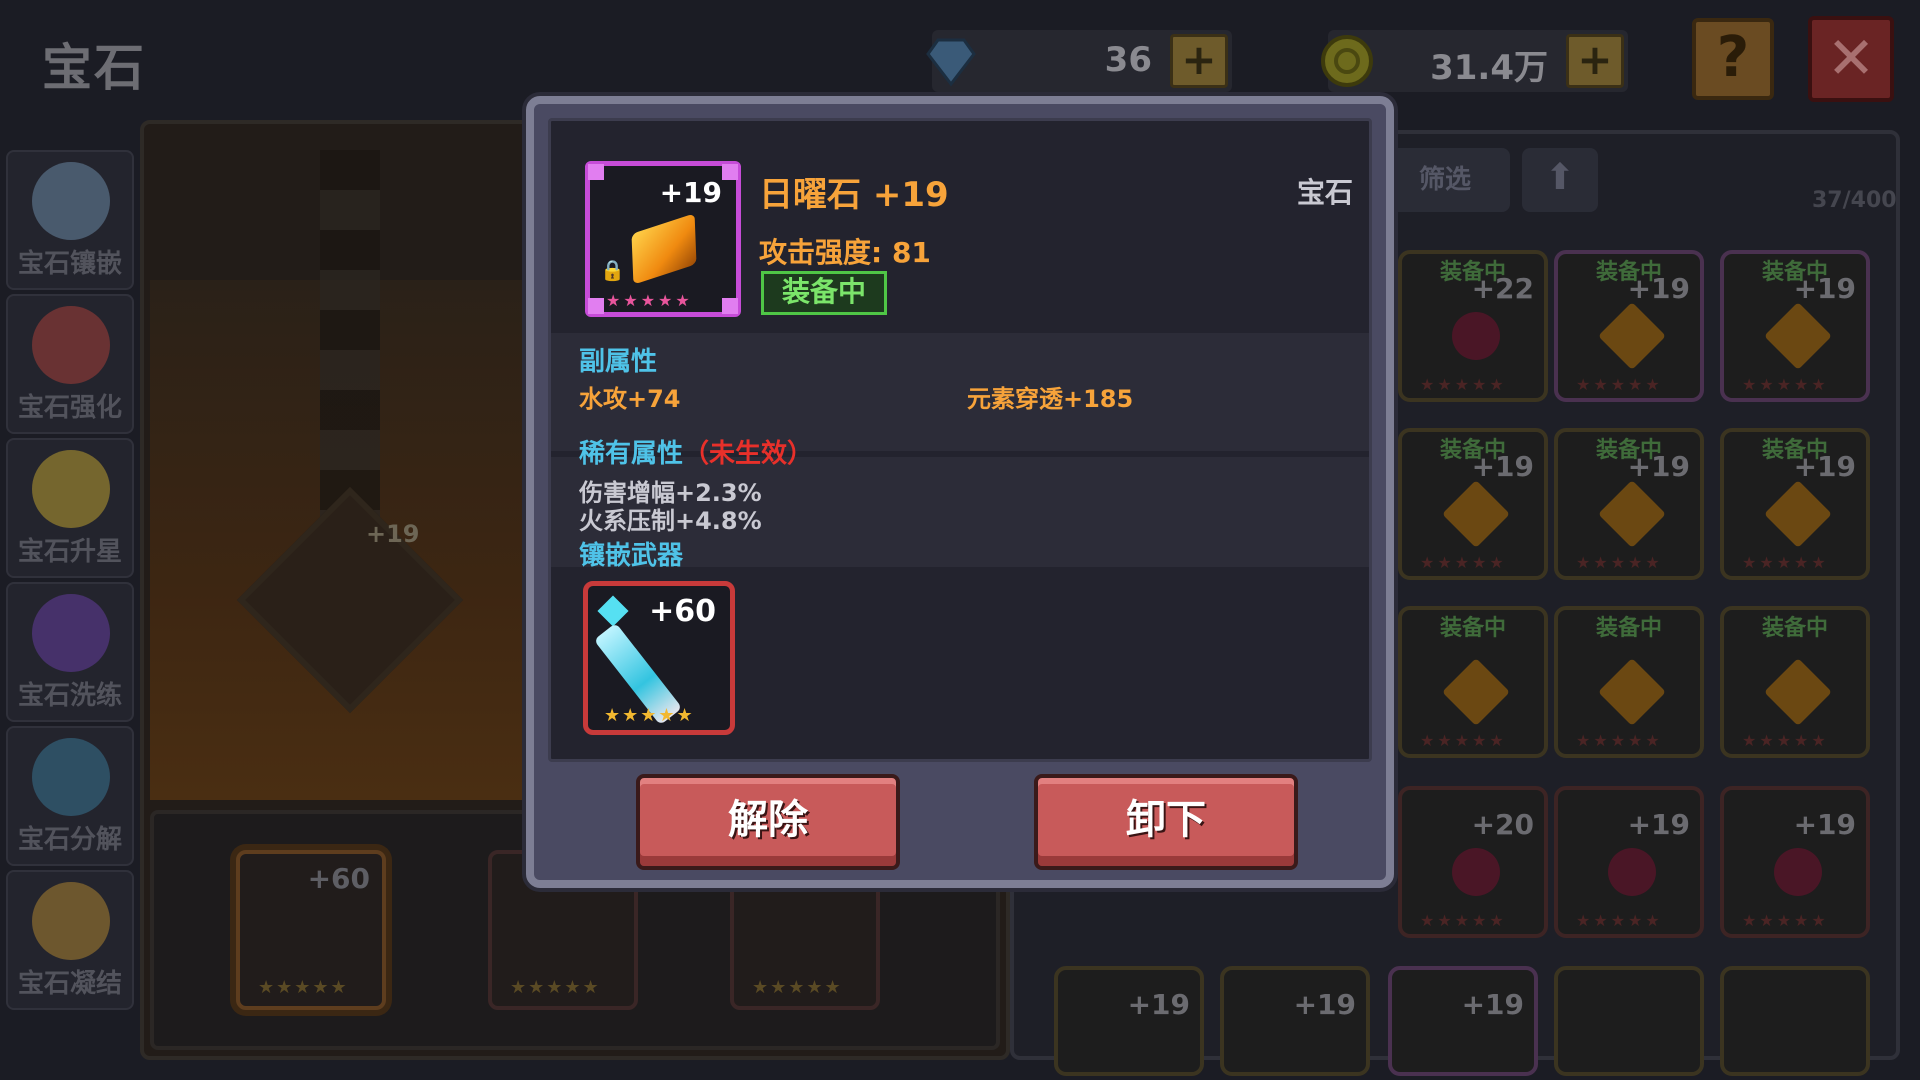  I want to click on inventory-cell: 装备中 +22 ★★★★★, so click(1473, 326).